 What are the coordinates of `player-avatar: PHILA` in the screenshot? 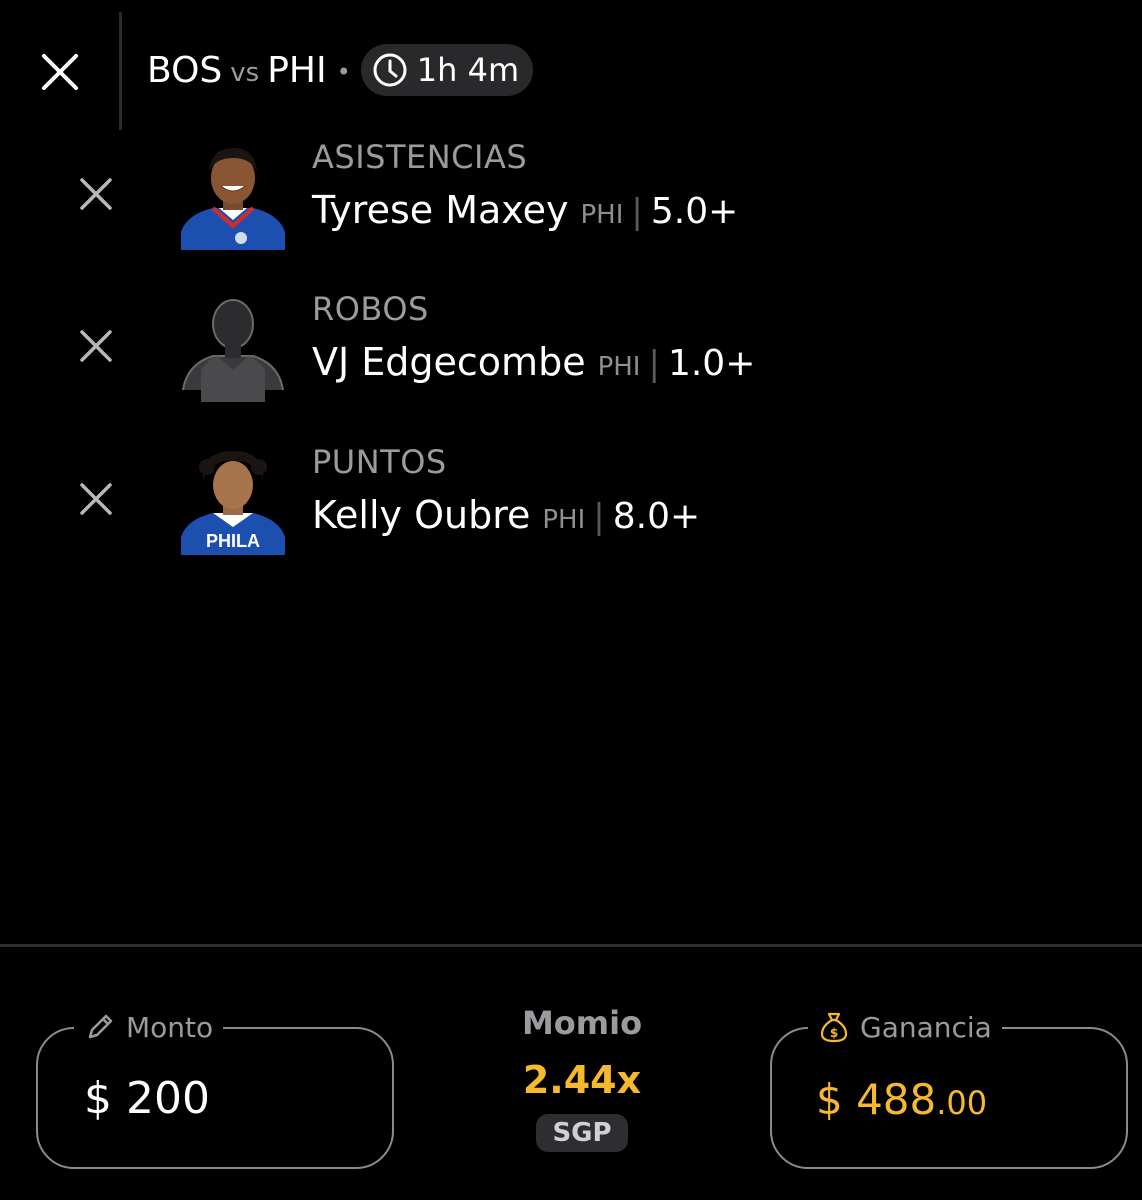 It's located at (233, 501).